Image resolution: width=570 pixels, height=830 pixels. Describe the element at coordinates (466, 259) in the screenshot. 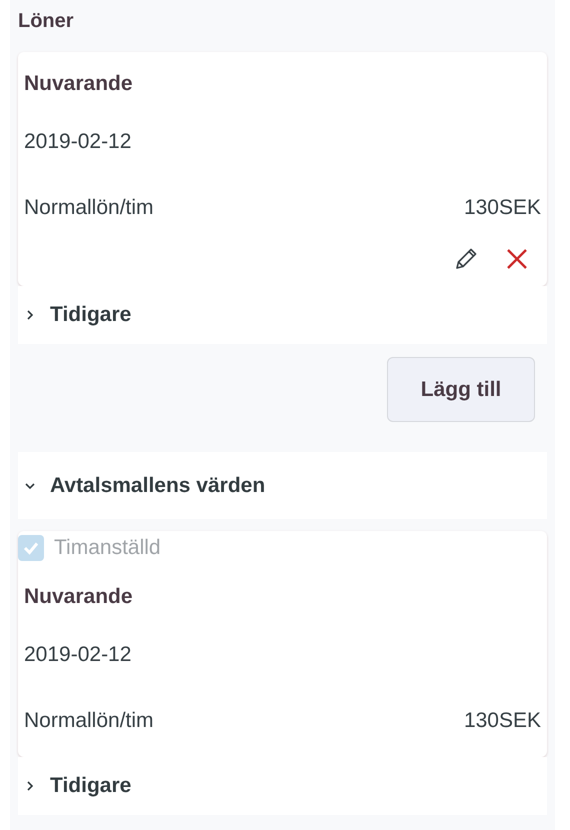

I see `pencil-icon` at that location.